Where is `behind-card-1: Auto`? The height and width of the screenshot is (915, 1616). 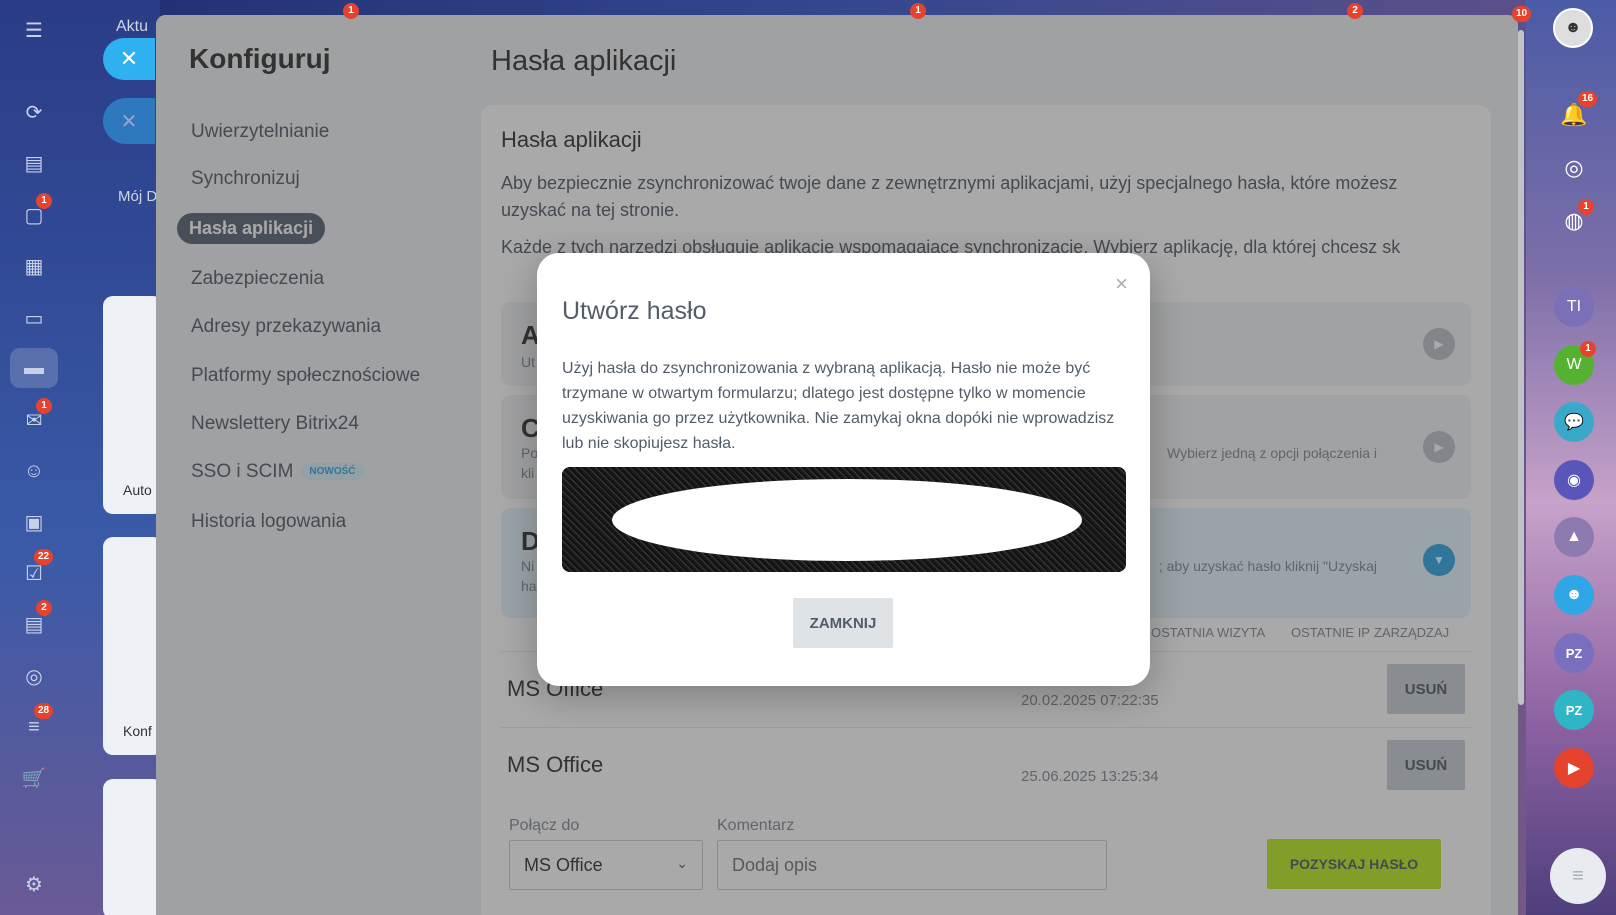
behind-card-1: Auto is located at coordinates (133, 405).